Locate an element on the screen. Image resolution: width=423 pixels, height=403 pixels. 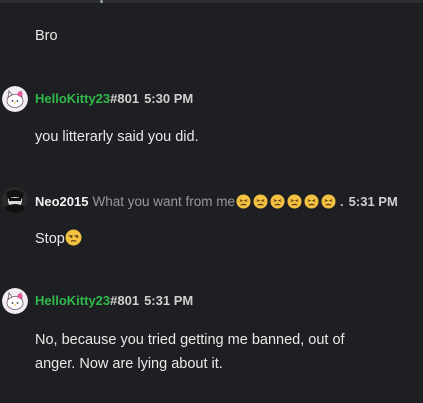
message-text: Stop is located at coordinates (50, 239).